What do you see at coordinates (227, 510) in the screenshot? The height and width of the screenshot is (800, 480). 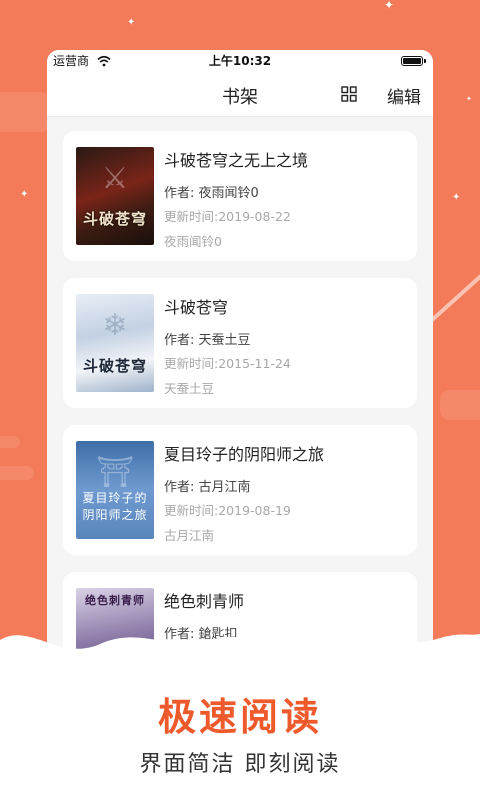 I see `book-updated: 更新时间:2019-08-19` at bounding box center [227, 510].